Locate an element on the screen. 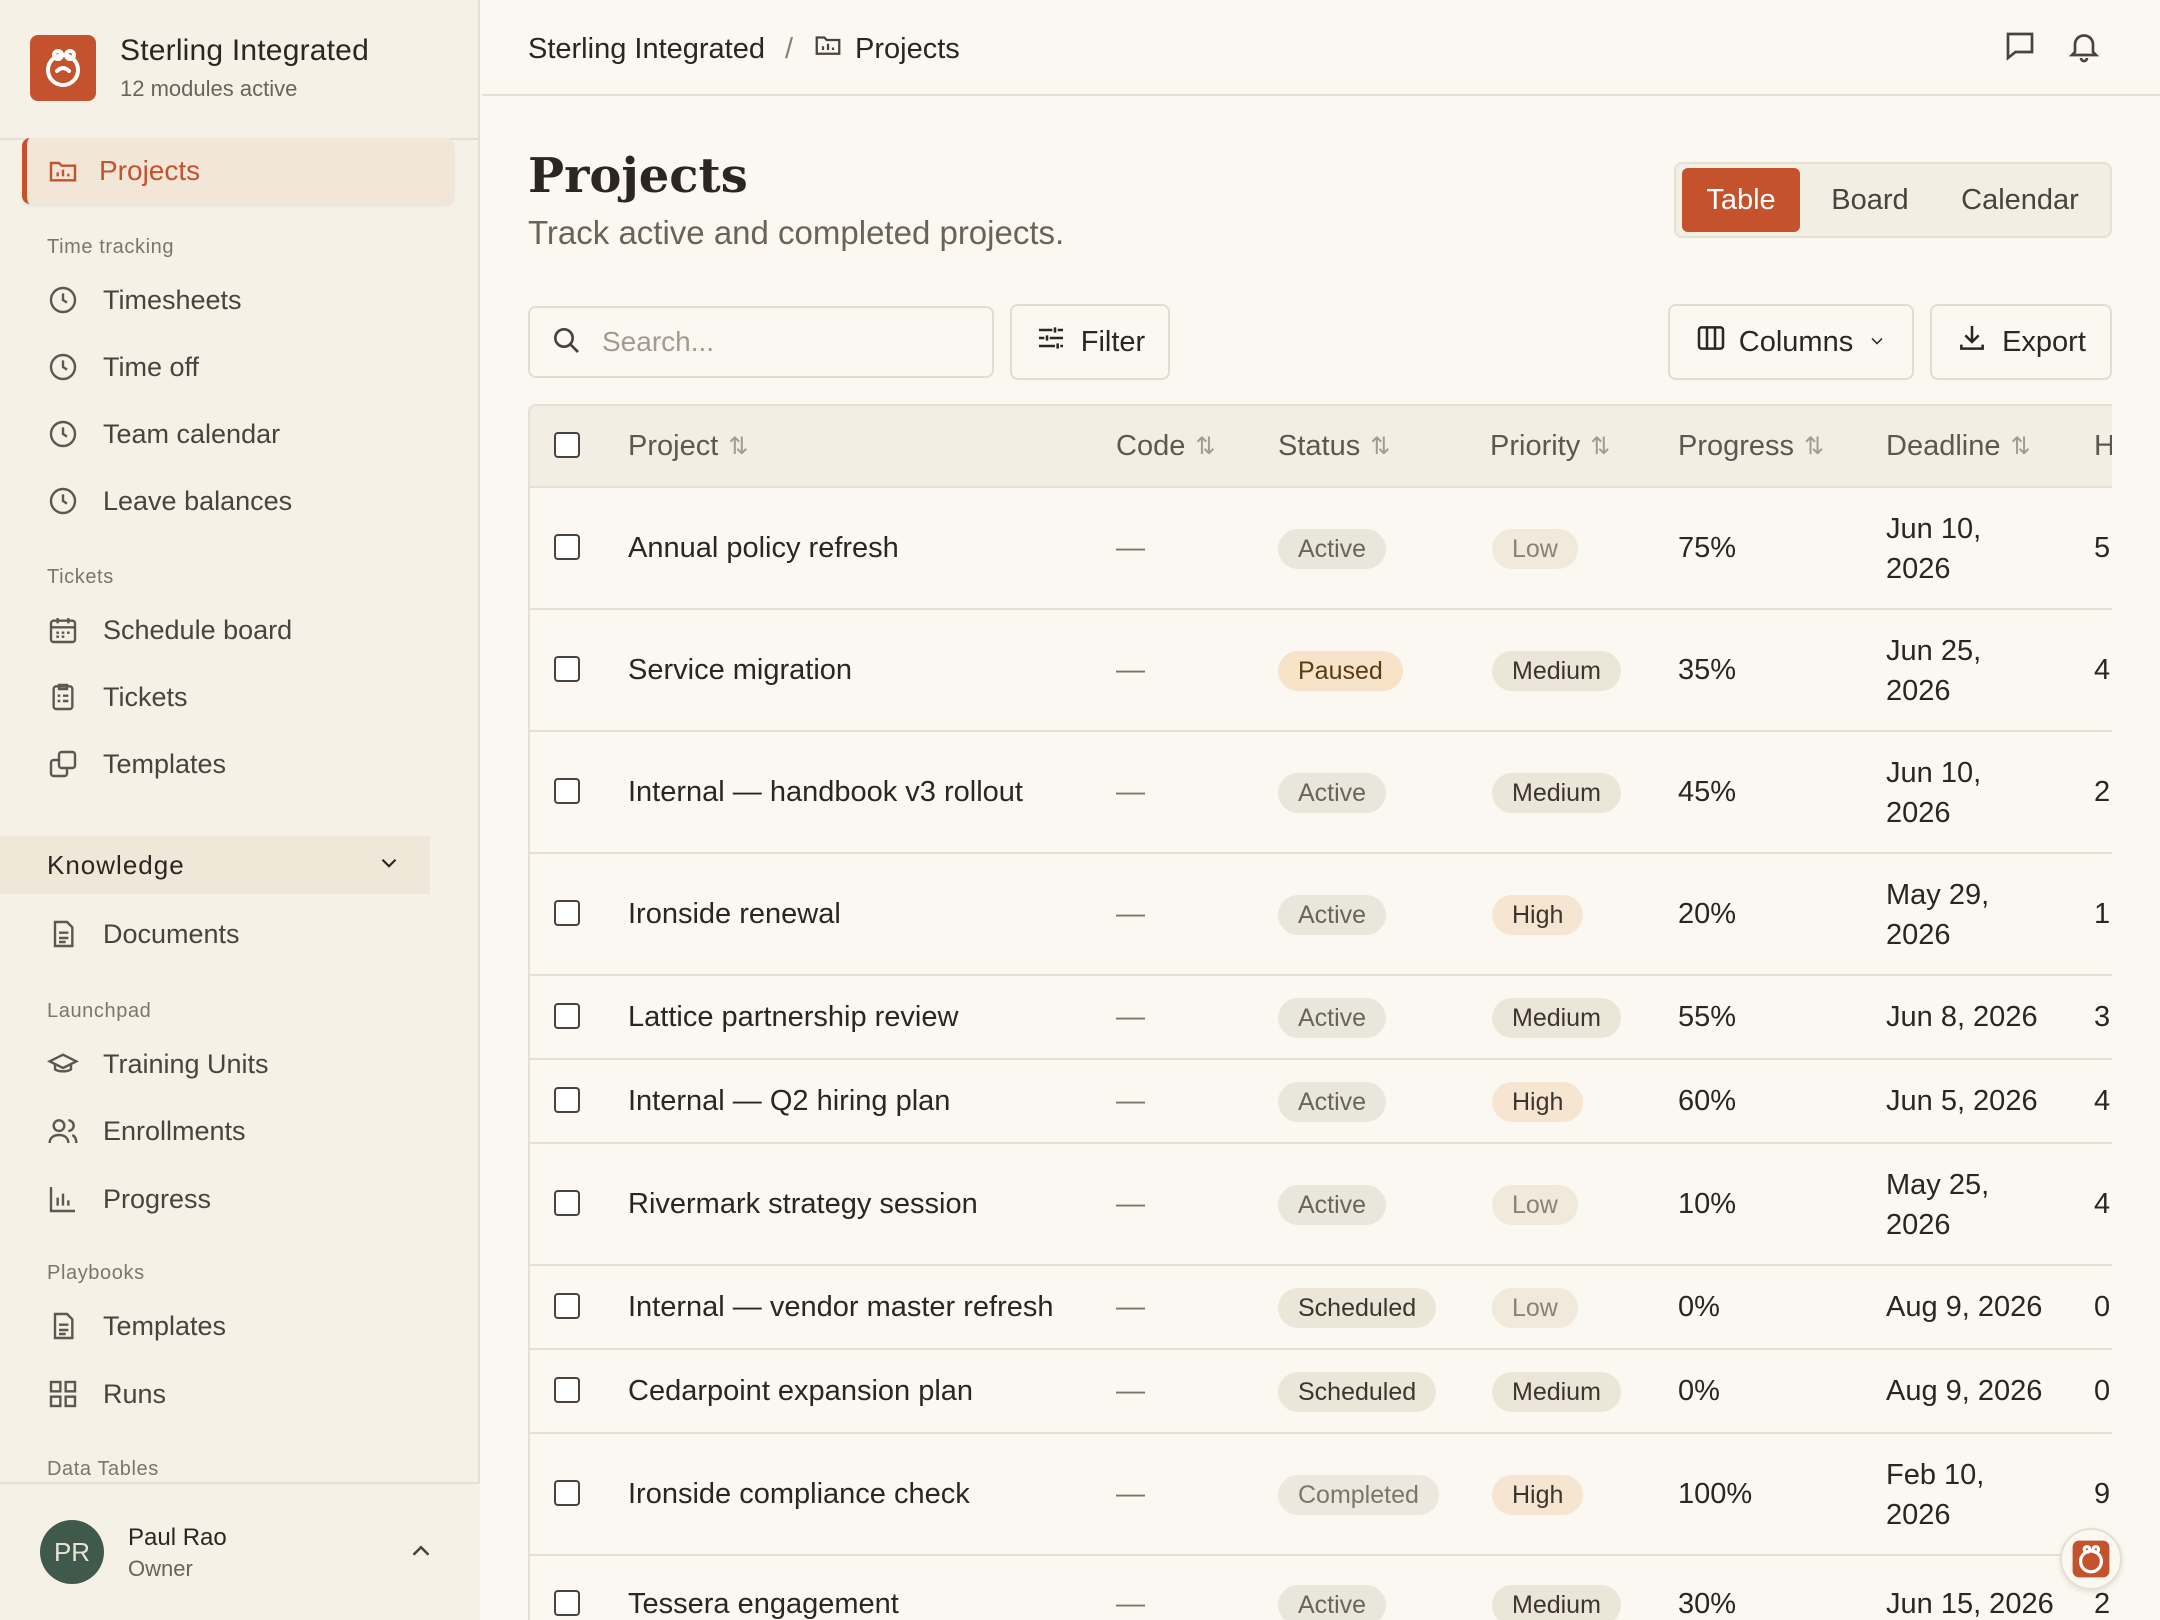 The height and width of the screenshot is (1620, 2160). column-header-status: Status ⇅ is located at coordinates (1334, 446).